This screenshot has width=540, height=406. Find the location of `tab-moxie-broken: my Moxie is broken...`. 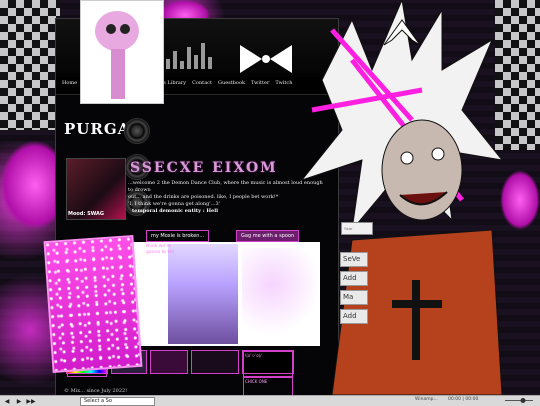

tab-moxie-broken: my Moxie is broken... is located at coordinates (178, 236).